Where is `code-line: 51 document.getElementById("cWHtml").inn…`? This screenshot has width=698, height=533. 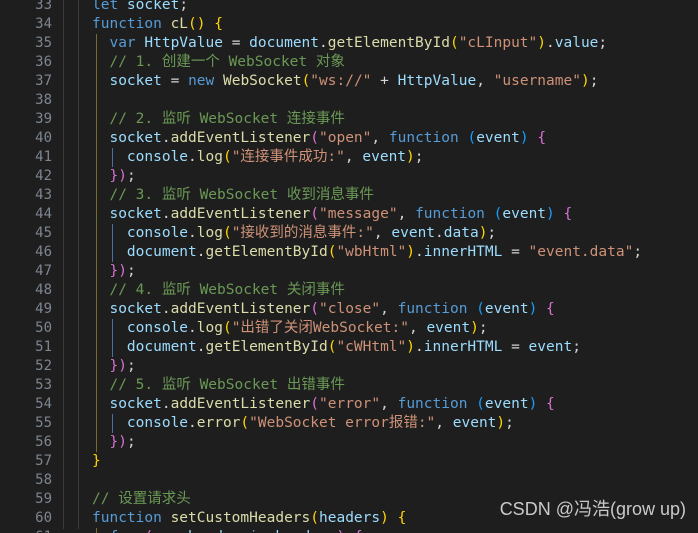 code-line: 51 document.getElementById("cWHtml").inn… is located at coordinates (349, 347).